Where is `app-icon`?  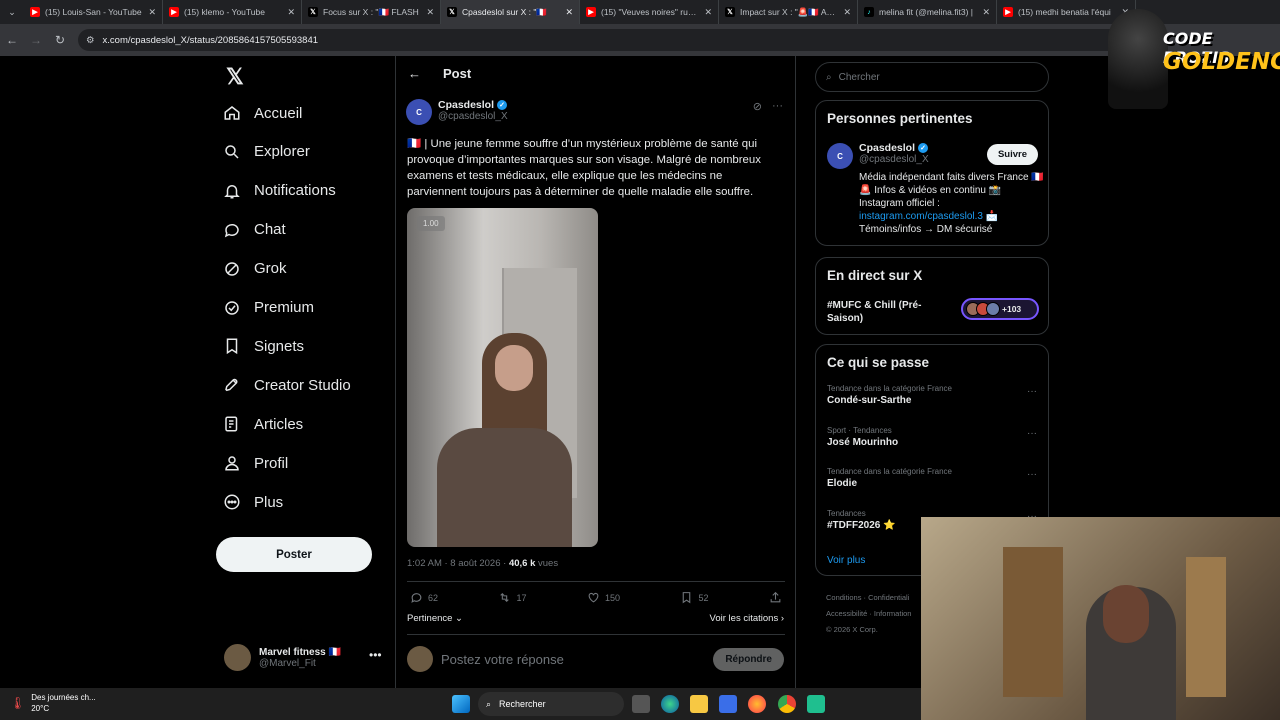
app-icon is located at coordinates (816, 704).